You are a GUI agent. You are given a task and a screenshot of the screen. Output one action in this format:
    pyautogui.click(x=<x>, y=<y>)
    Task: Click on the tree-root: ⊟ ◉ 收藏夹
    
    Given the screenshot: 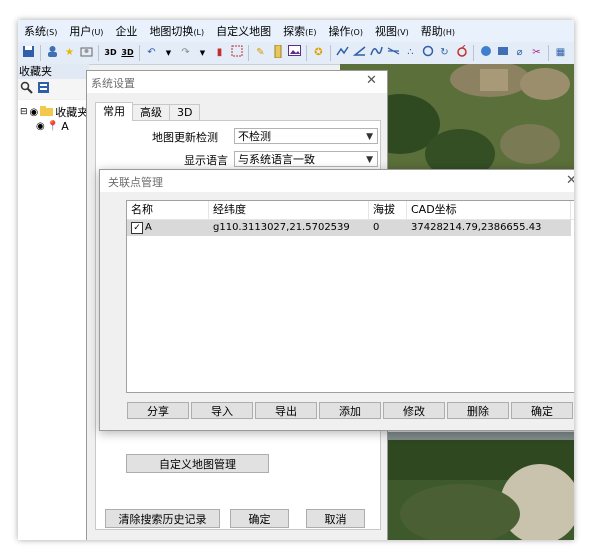 What is the action you would take?
    pyautogui.click(x=54, y=112)
    